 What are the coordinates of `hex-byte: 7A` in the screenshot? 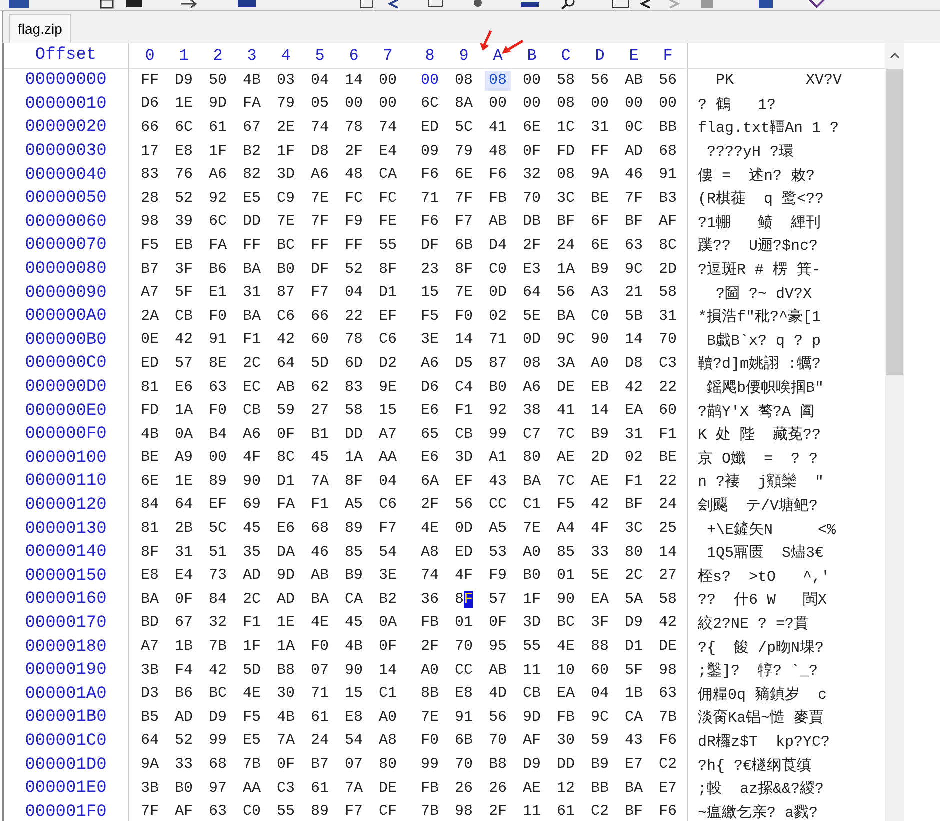 It's located at (320, 482).